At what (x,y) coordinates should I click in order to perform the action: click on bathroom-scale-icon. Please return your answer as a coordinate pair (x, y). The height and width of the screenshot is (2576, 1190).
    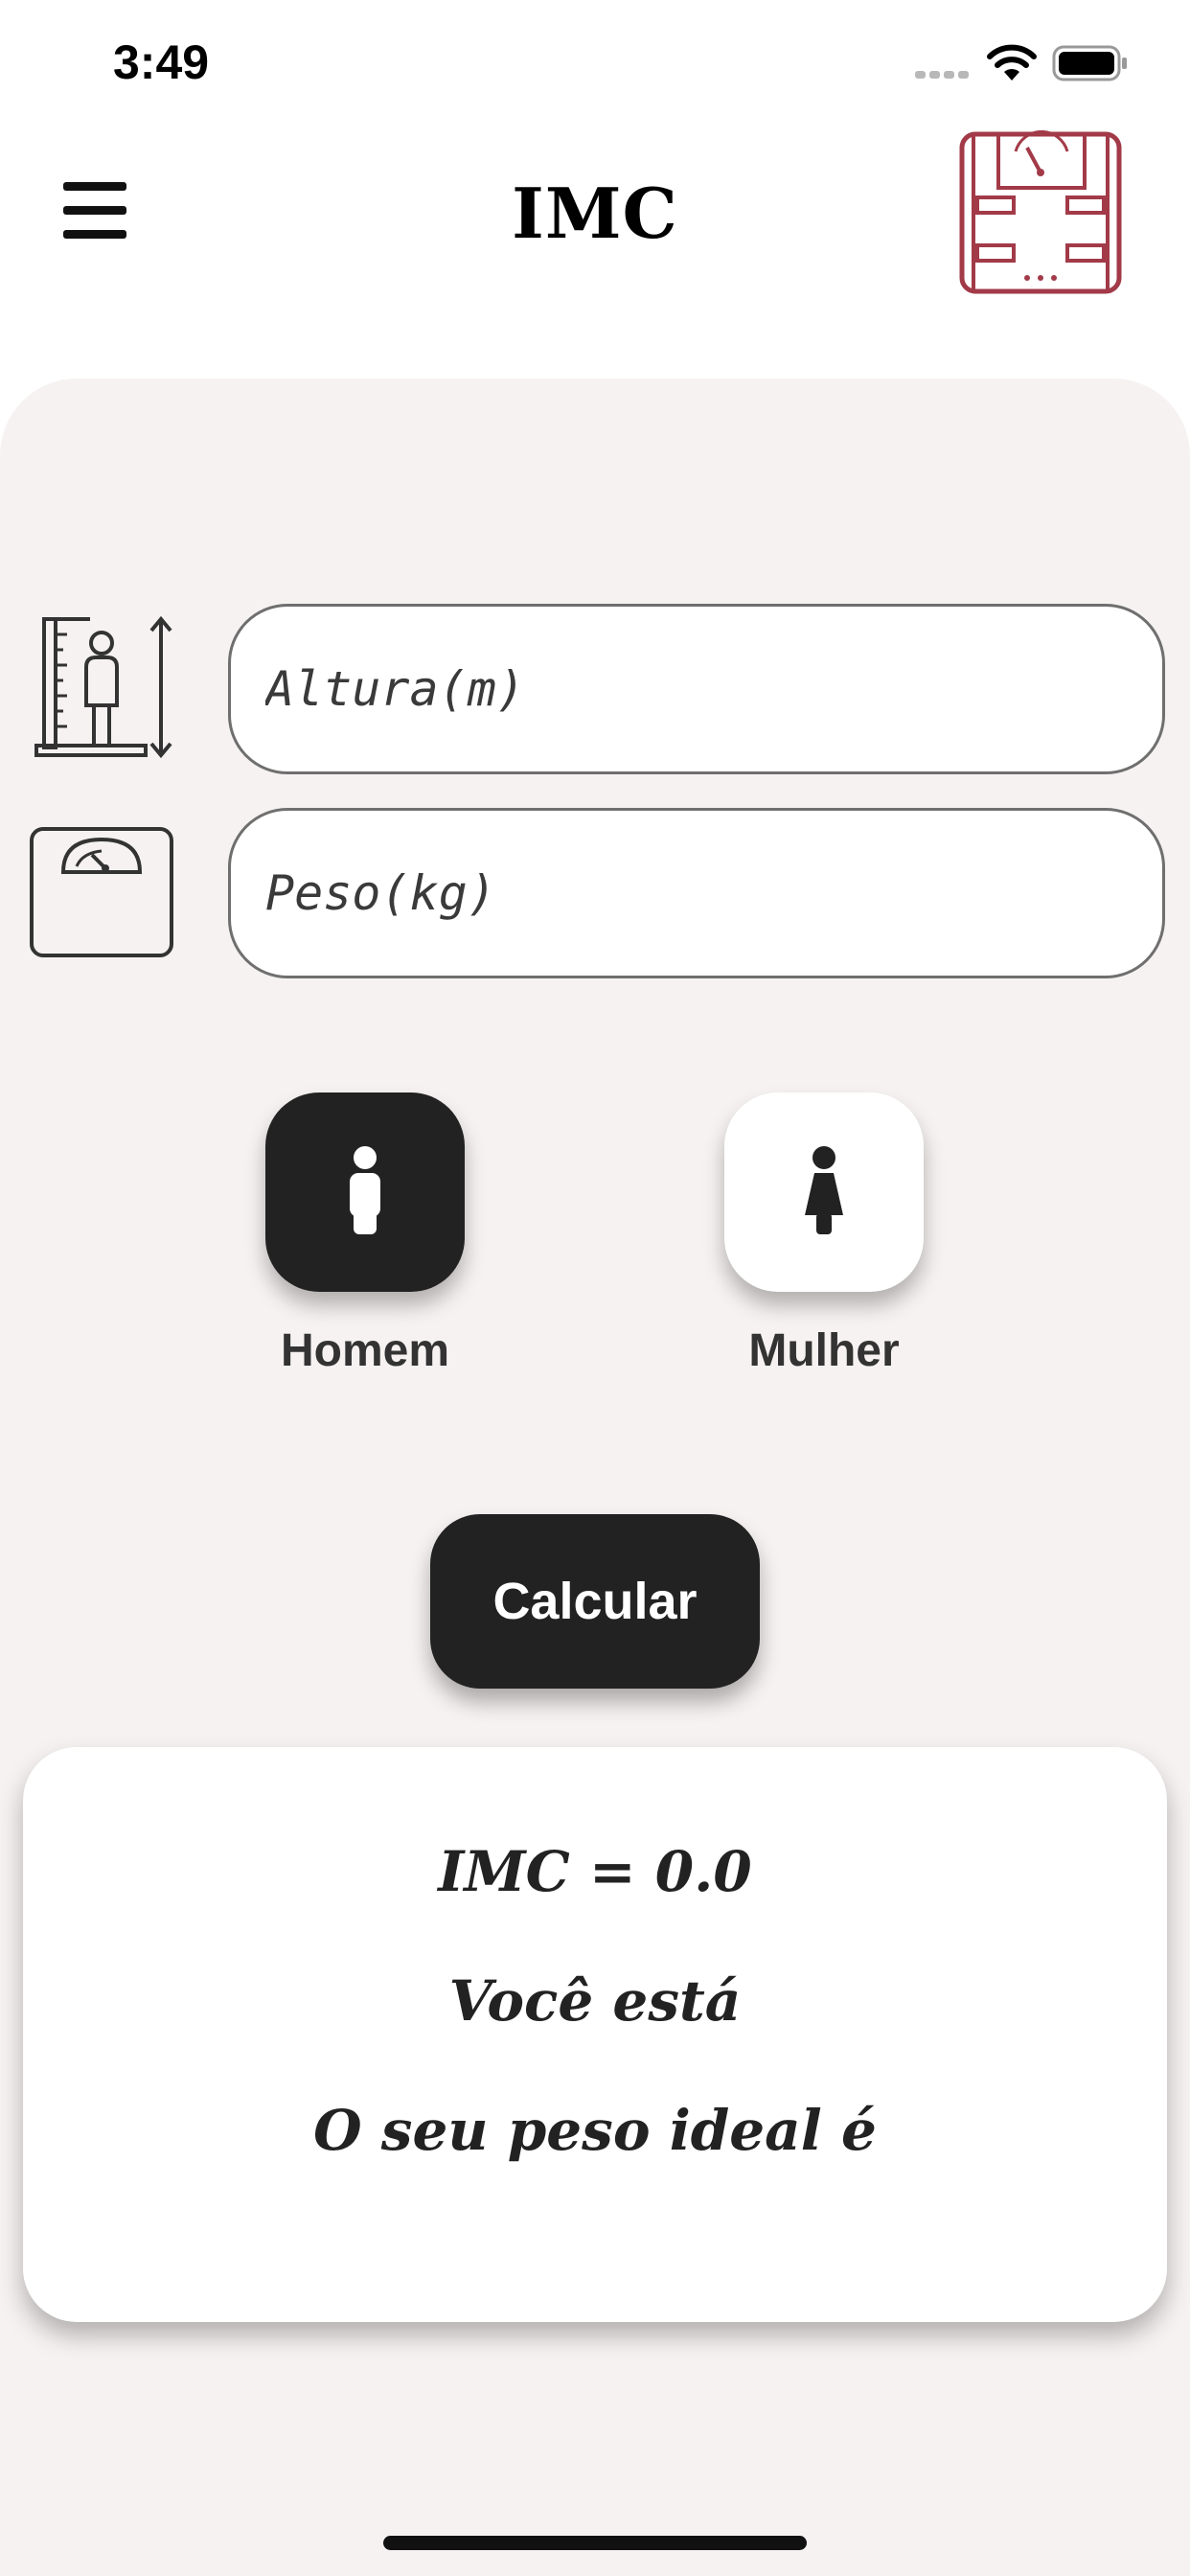
    Looking at the image, I should click on (101, 892).